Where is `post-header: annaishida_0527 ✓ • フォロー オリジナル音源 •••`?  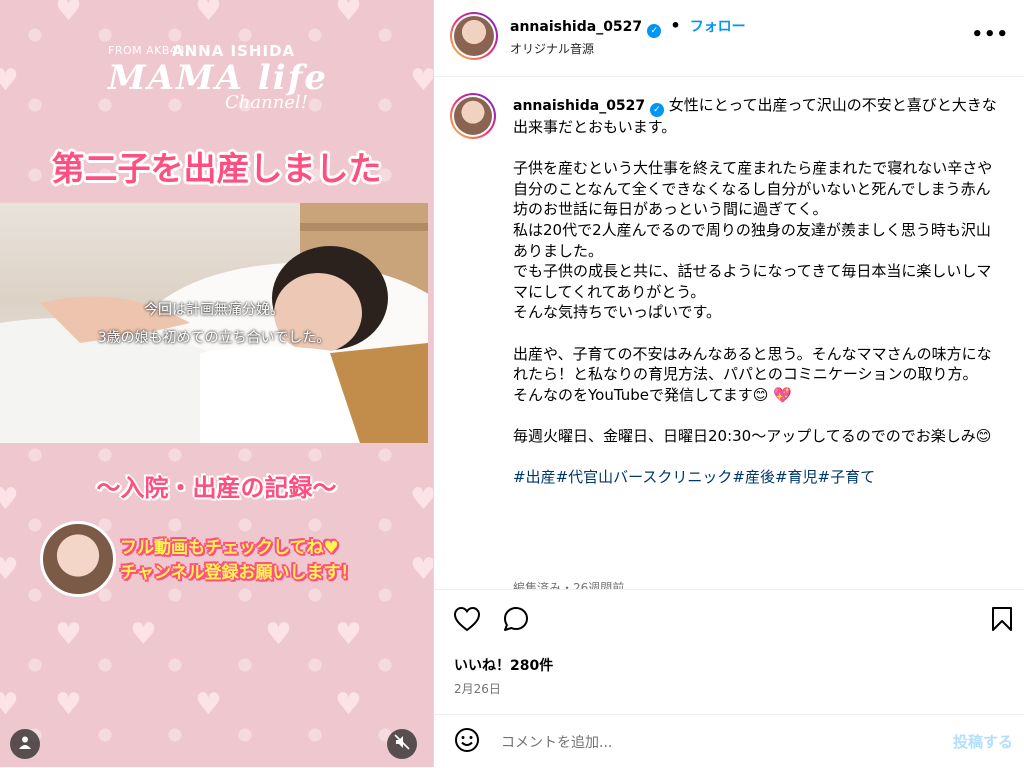 post-header: annaishida_0527 ✓ • フォロー オリジナル音源 ••• is located at coordinates (729, 38).